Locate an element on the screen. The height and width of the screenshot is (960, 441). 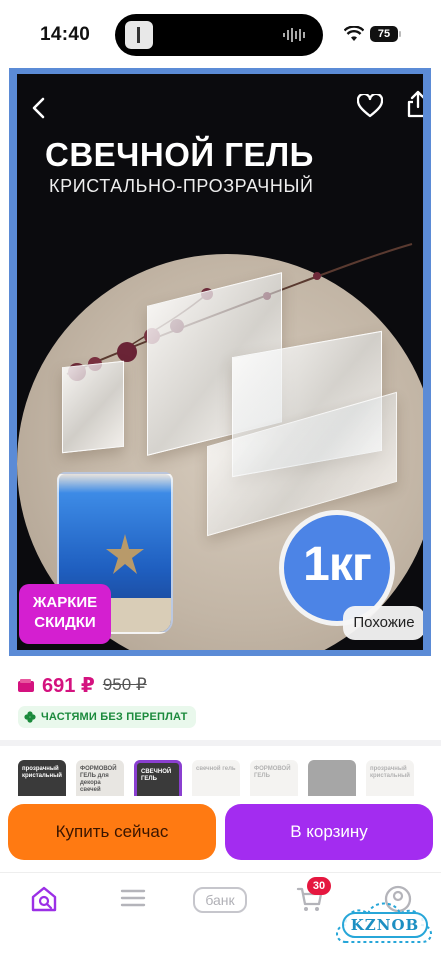
cart-count-badge: 30 is located at coordinates (319, 886).